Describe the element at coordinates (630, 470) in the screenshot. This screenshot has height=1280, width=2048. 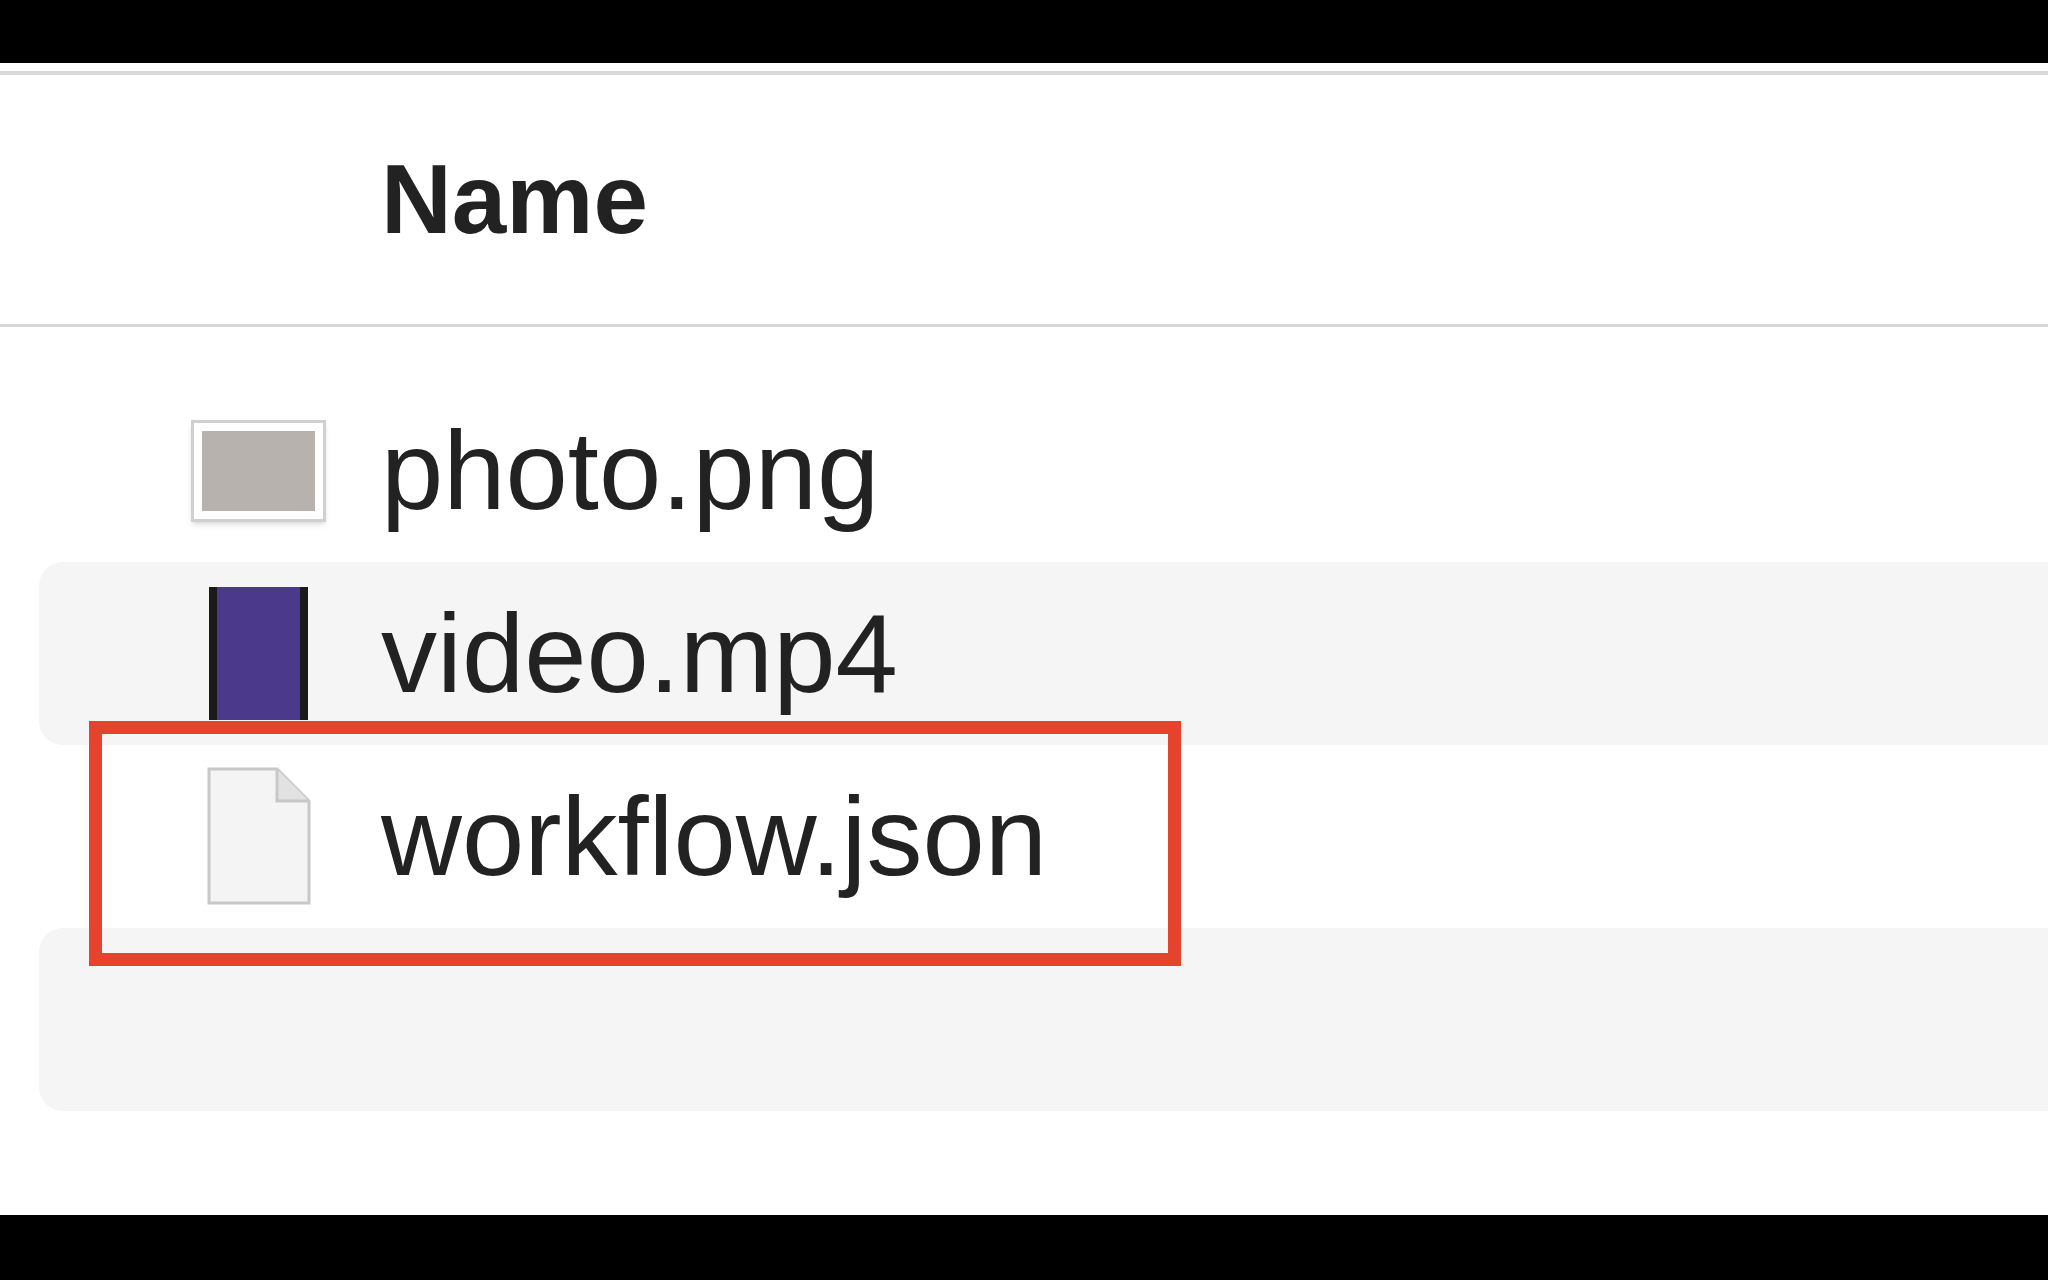
I see `file-name: photo.png` at that location.